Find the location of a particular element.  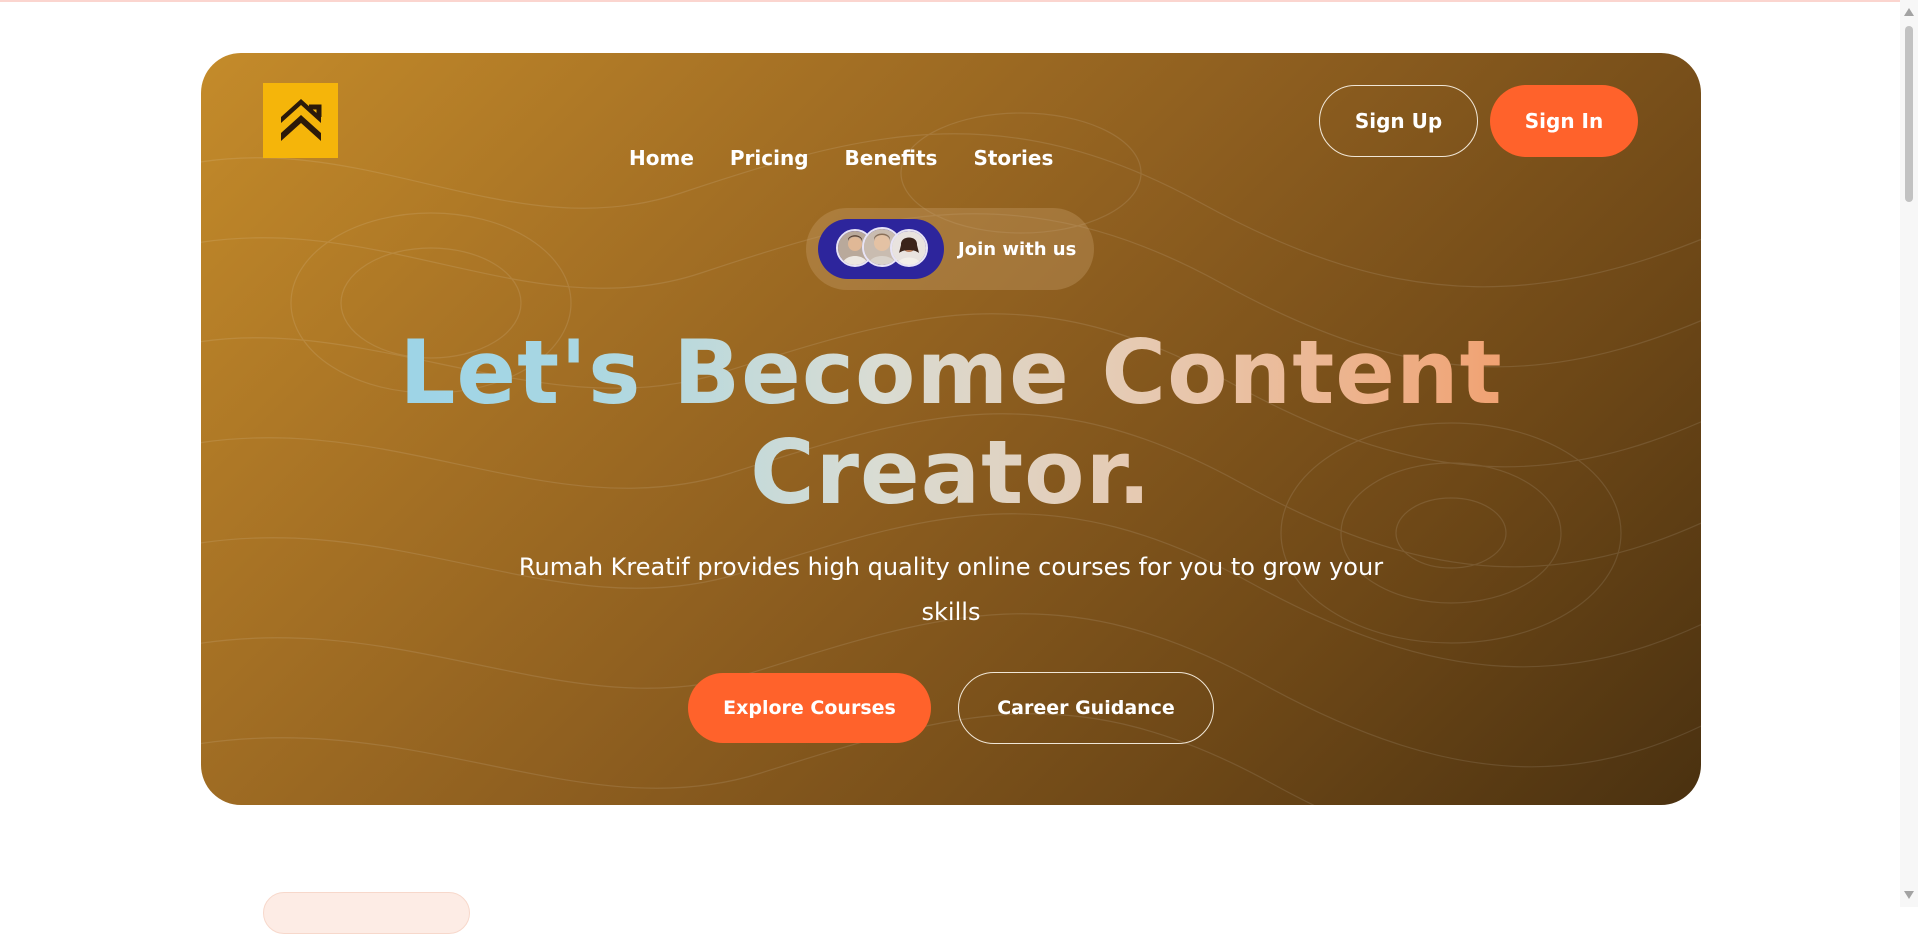

sign-up-button: Sign Up is located at coordinates (1398, 121).